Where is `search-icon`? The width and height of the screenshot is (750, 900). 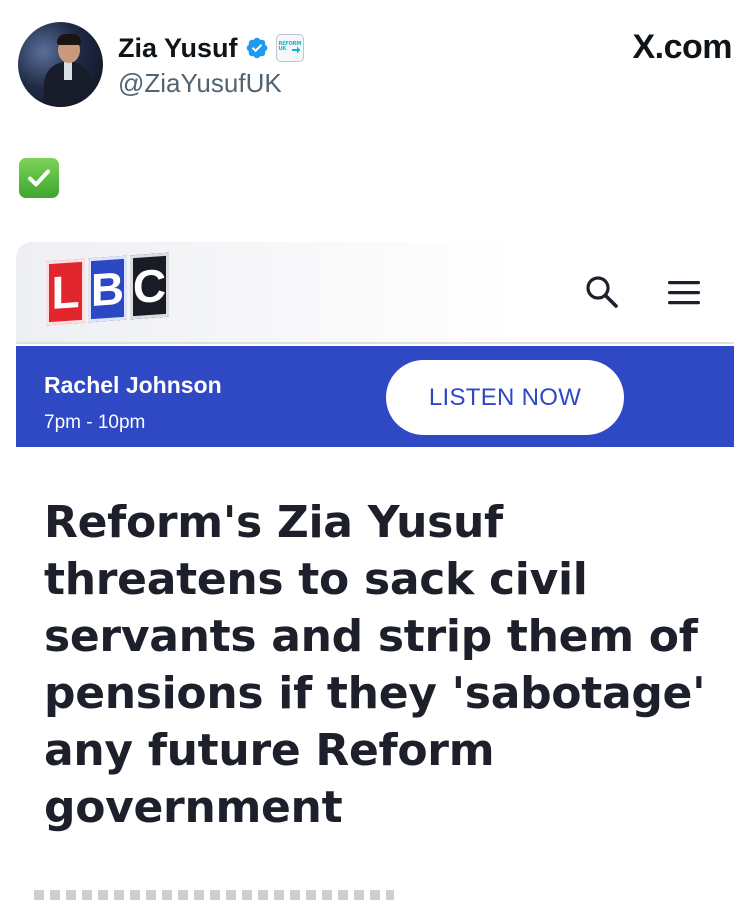
search-icon is located at coordinates (602, 292).